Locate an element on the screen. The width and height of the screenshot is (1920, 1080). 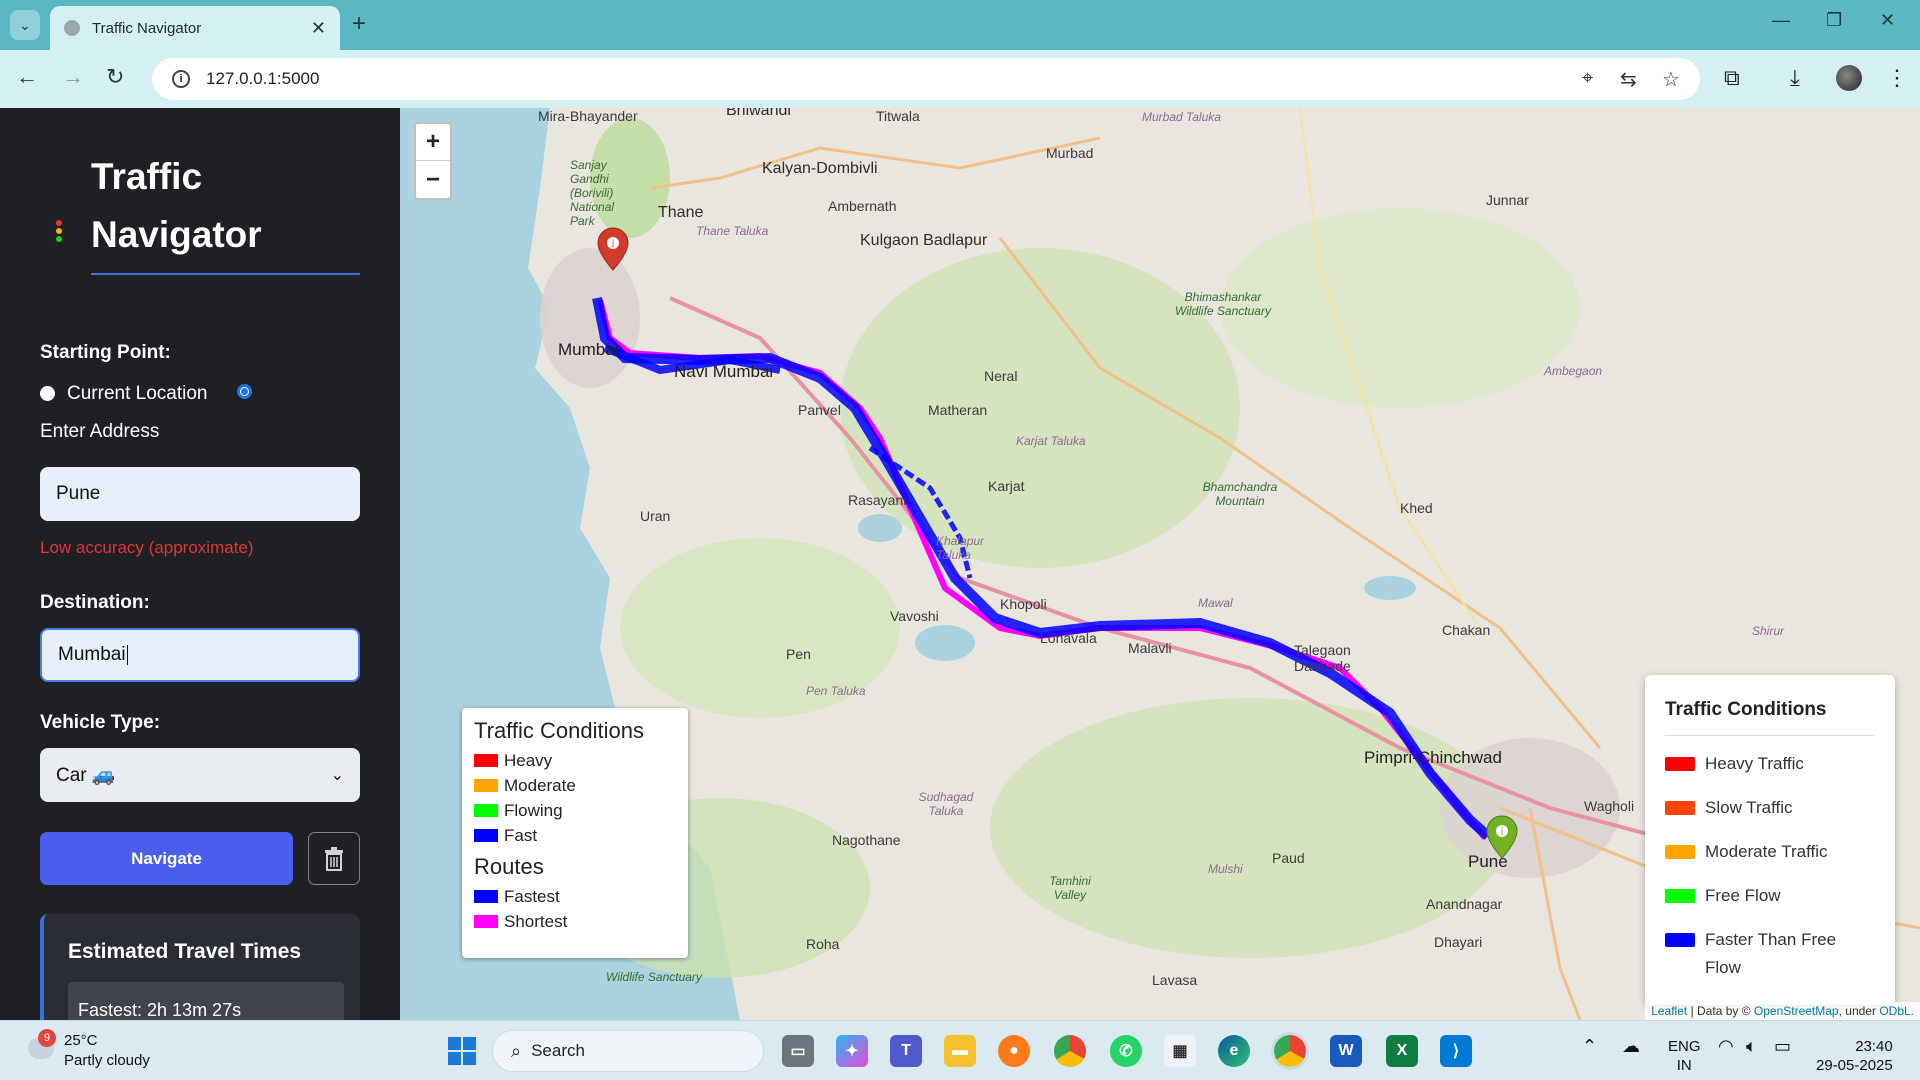
legend-small-item: Flowing is located at coordinates (575, 810).